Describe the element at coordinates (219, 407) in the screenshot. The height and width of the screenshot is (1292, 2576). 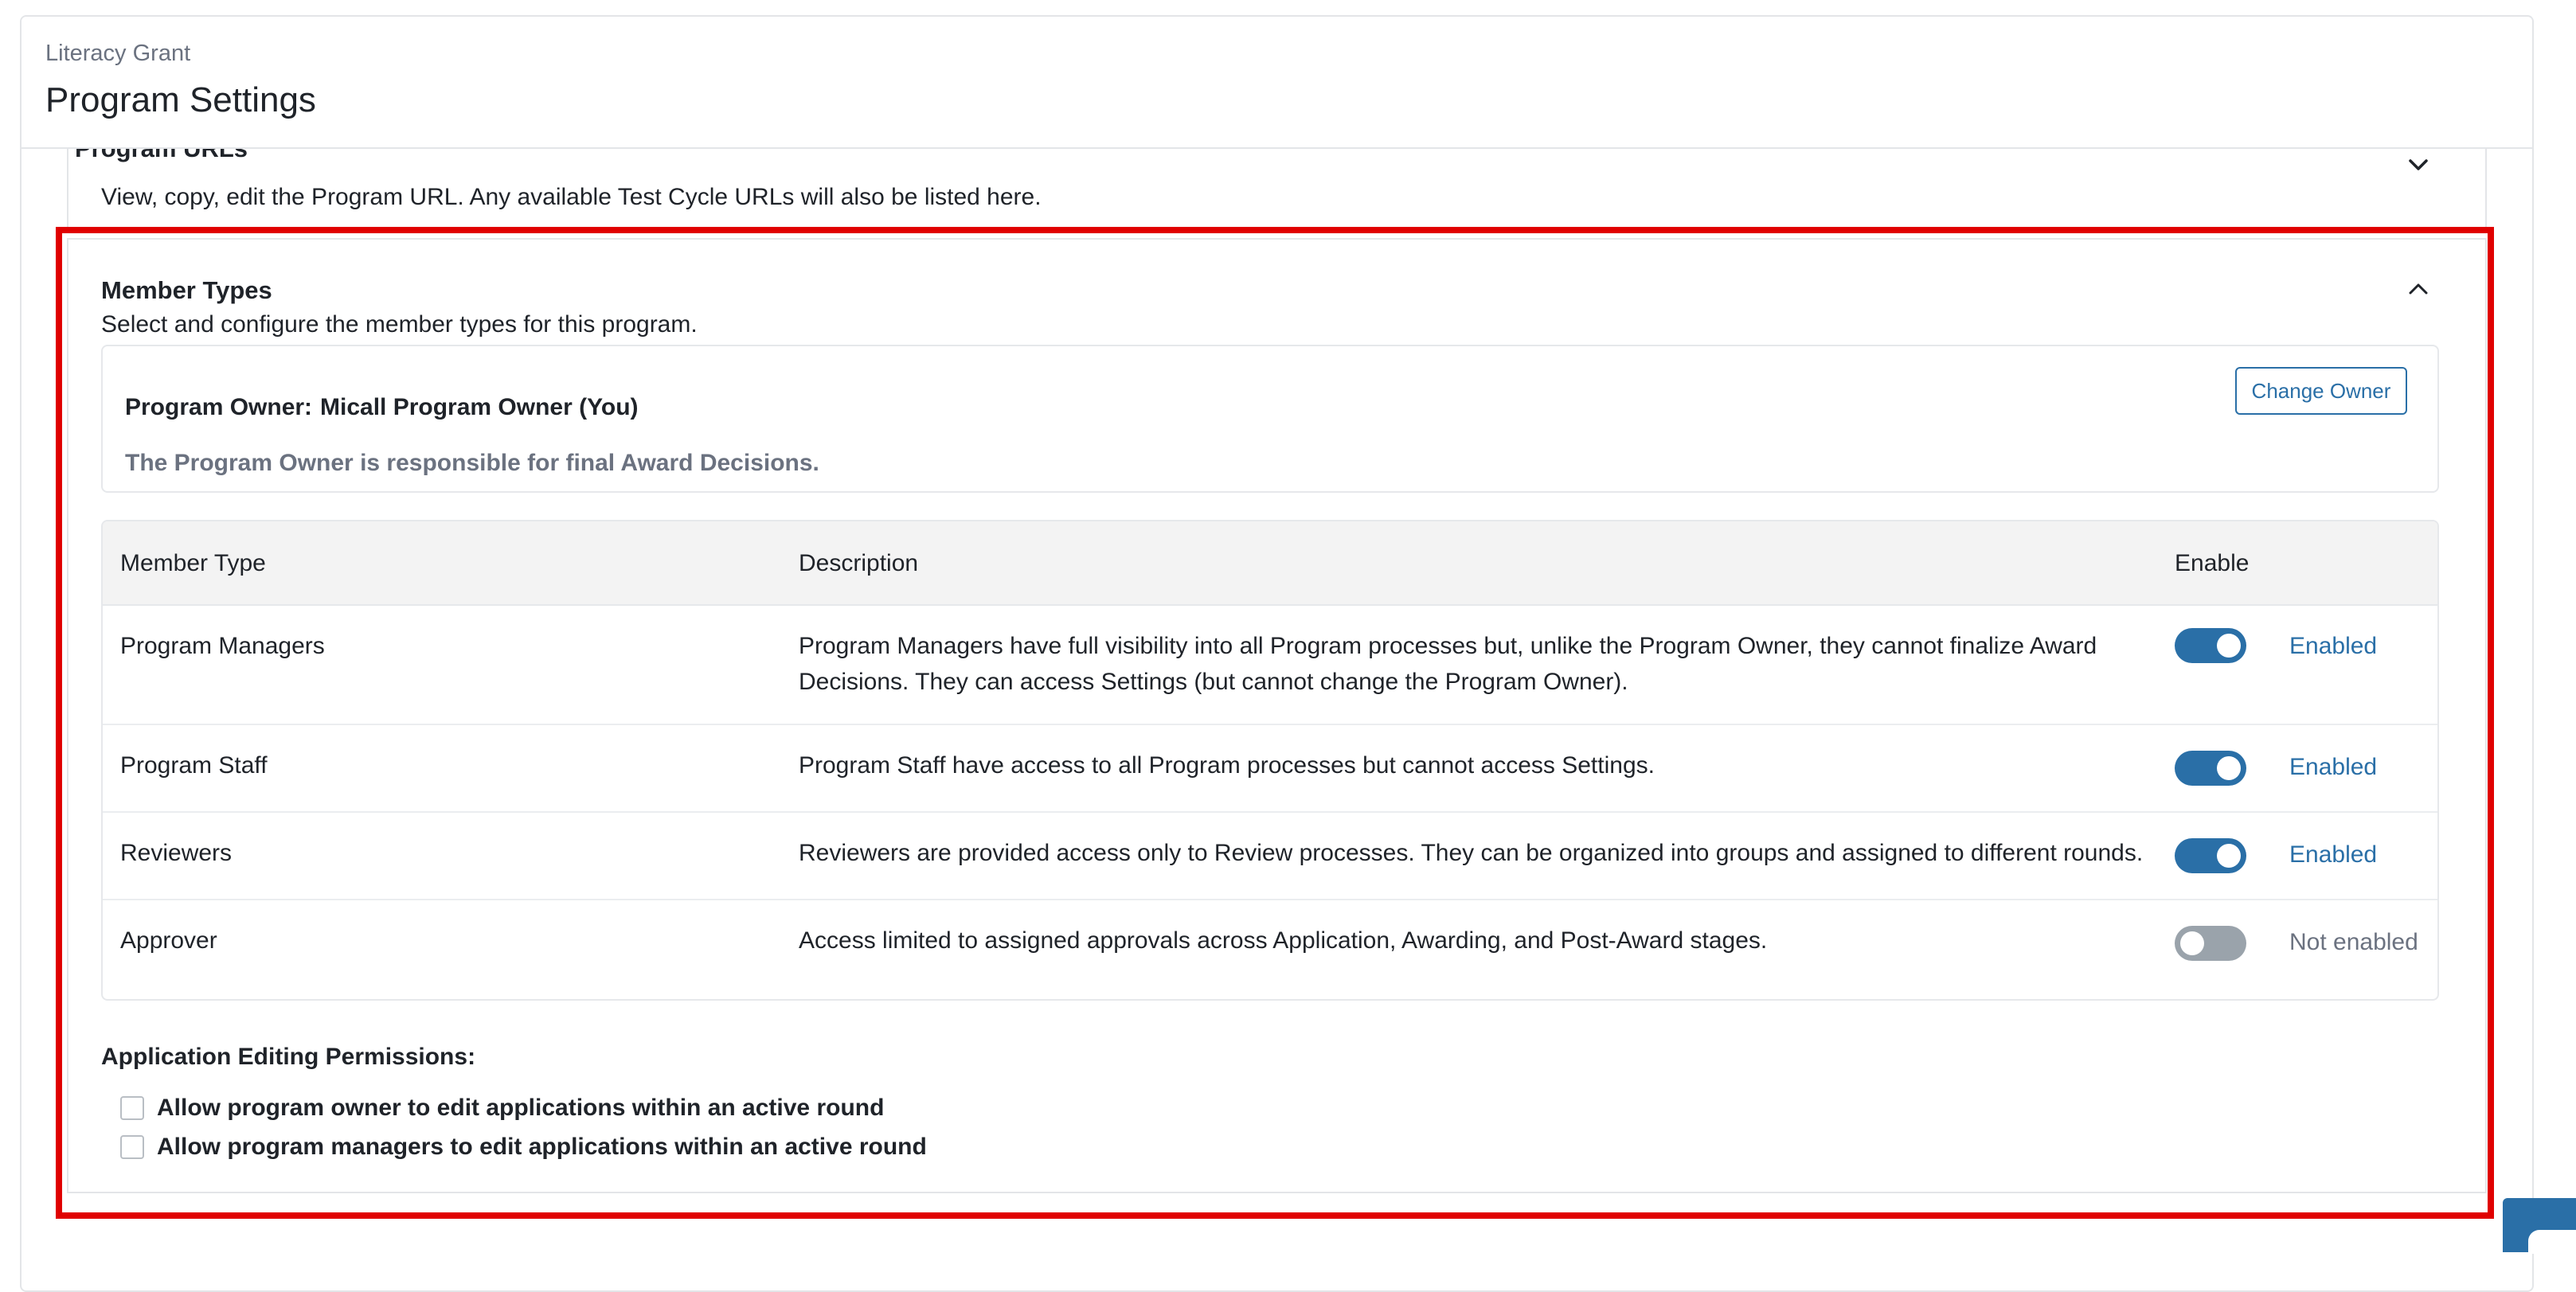
I see `program-owner-label: Program Owner:` at that location.